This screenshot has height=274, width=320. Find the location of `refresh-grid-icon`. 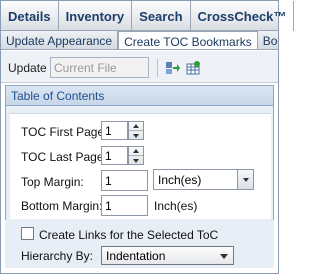

refresh-grid-icon is located at coordinates (193, 68).